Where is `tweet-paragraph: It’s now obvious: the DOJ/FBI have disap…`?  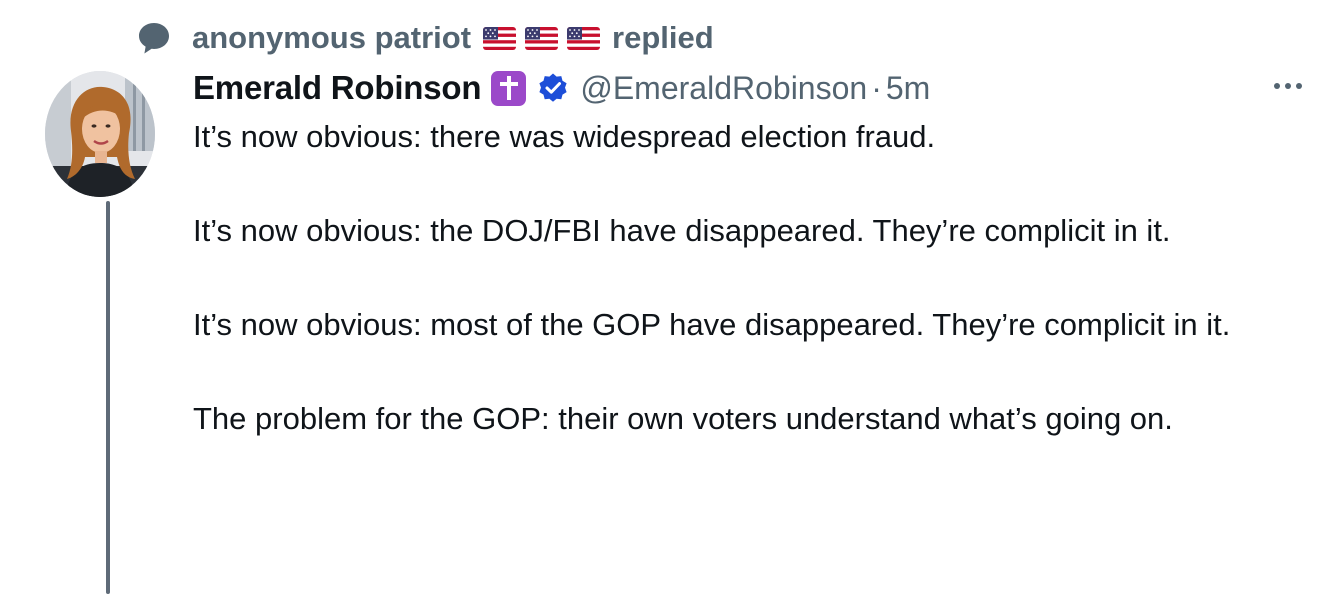 tweet-paragraph: It’s now obvious: the DOJ/FBI have disap… is located at coordinates (682, 230).